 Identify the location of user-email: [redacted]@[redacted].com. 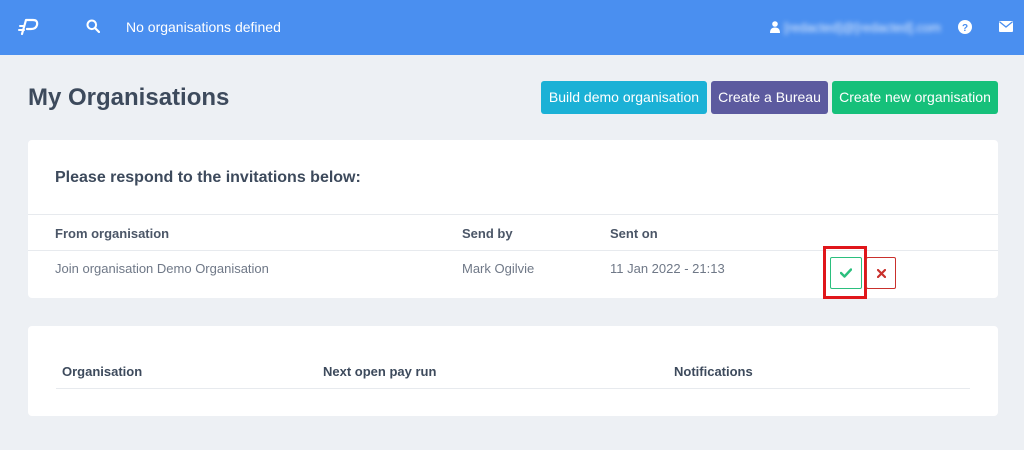
(862, 27).